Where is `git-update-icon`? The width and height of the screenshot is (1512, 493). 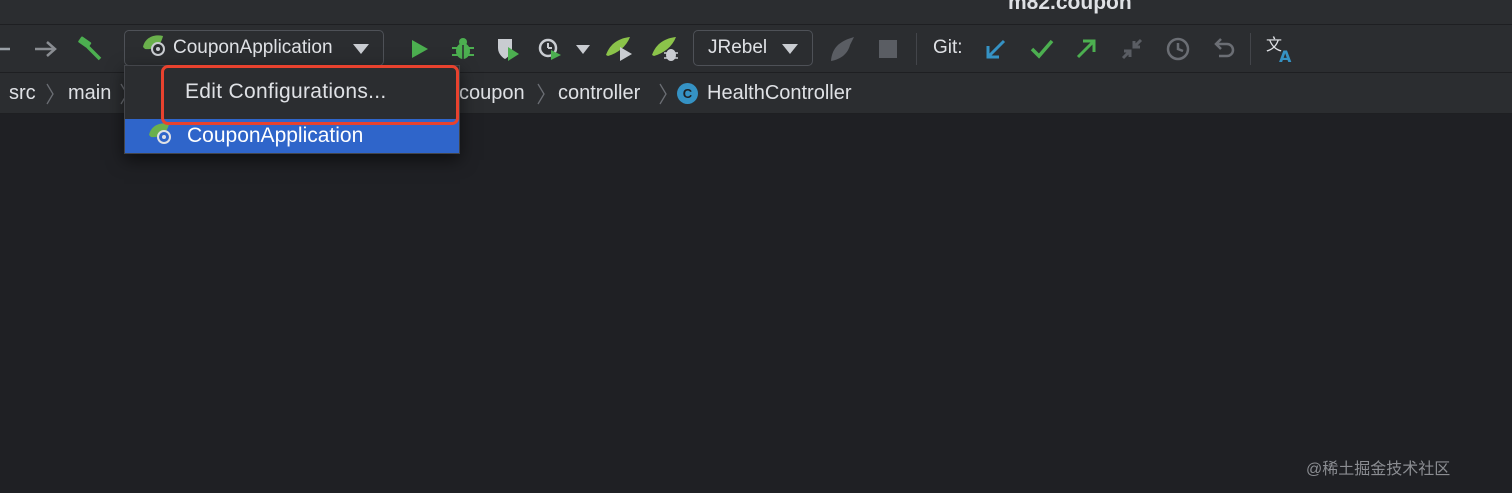 git-update-icon is located at coordinates (996, 49).